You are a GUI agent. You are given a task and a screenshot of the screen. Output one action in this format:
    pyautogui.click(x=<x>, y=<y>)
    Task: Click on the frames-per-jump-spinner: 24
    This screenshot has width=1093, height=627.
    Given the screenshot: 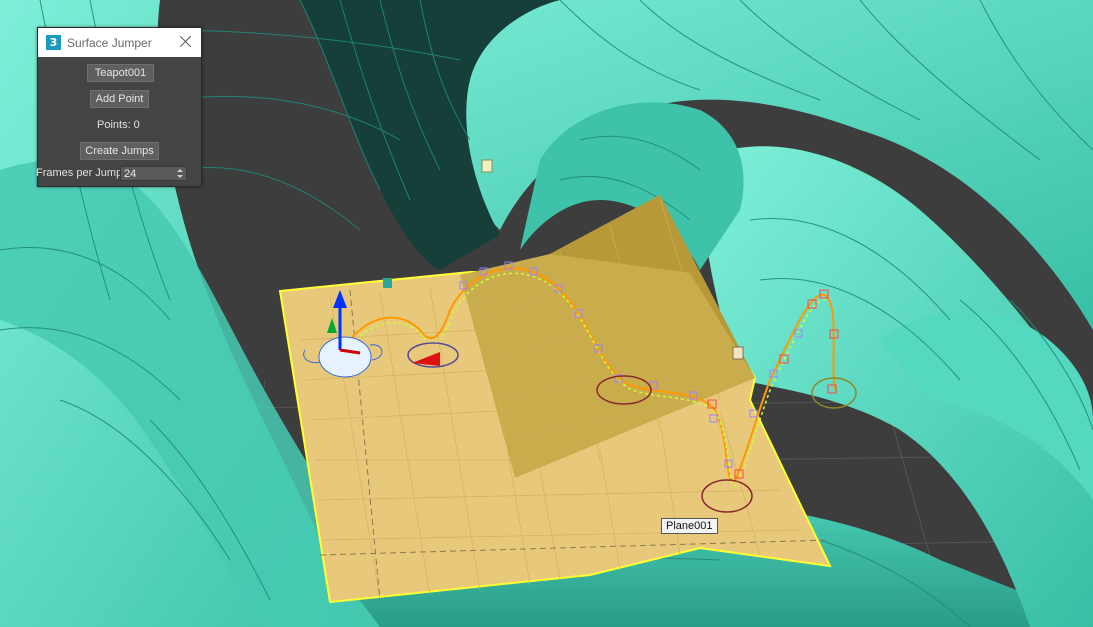 What is the action you would take?
    pyautogui.click(x=153, y=173)
    